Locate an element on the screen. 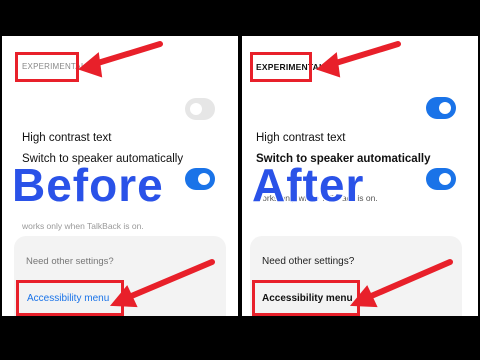 The height and width of the screenshot is (360, 480). arrow-menu-before is located at coordinates (167, 281).